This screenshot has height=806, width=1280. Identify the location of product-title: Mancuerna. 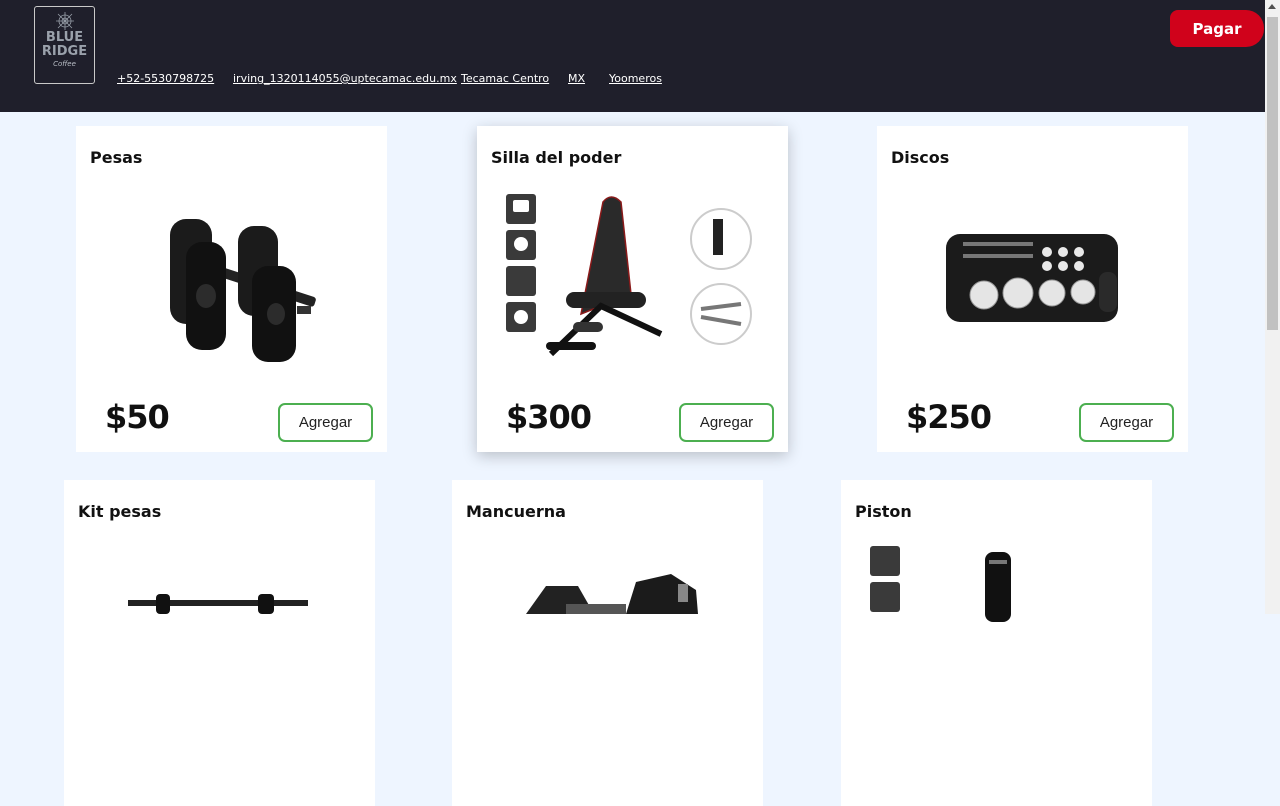
(516, 511).